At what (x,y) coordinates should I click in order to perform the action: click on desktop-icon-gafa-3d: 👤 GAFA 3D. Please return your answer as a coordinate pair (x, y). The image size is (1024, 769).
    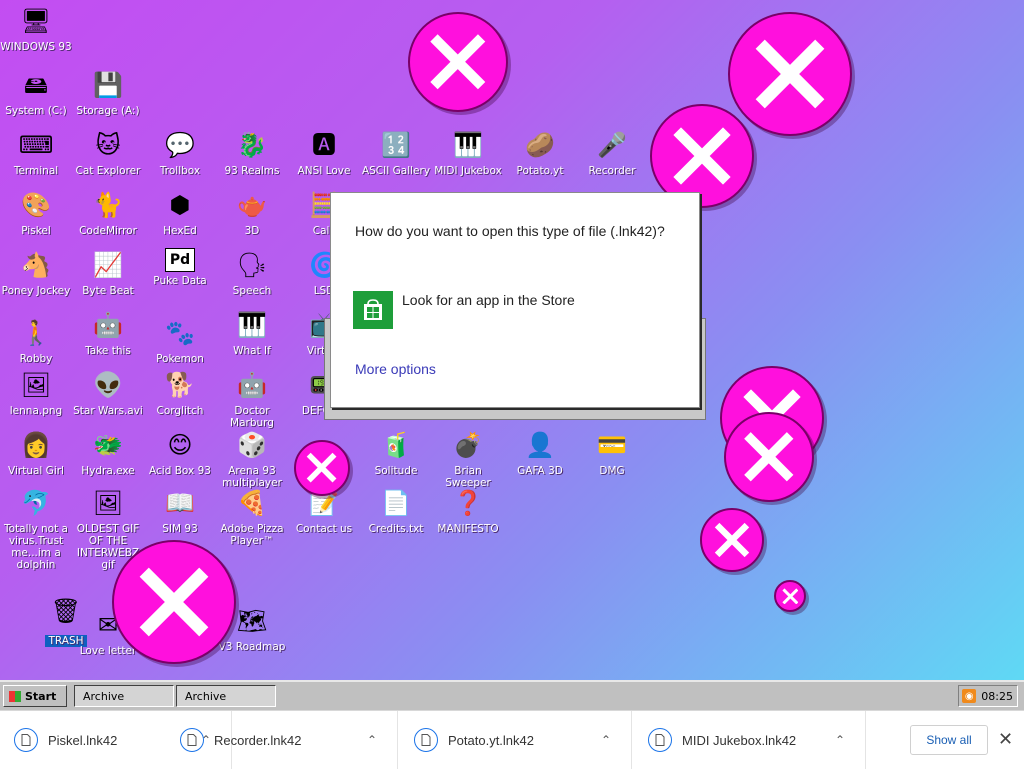
    Looking at the image, I should click on (540, 452).